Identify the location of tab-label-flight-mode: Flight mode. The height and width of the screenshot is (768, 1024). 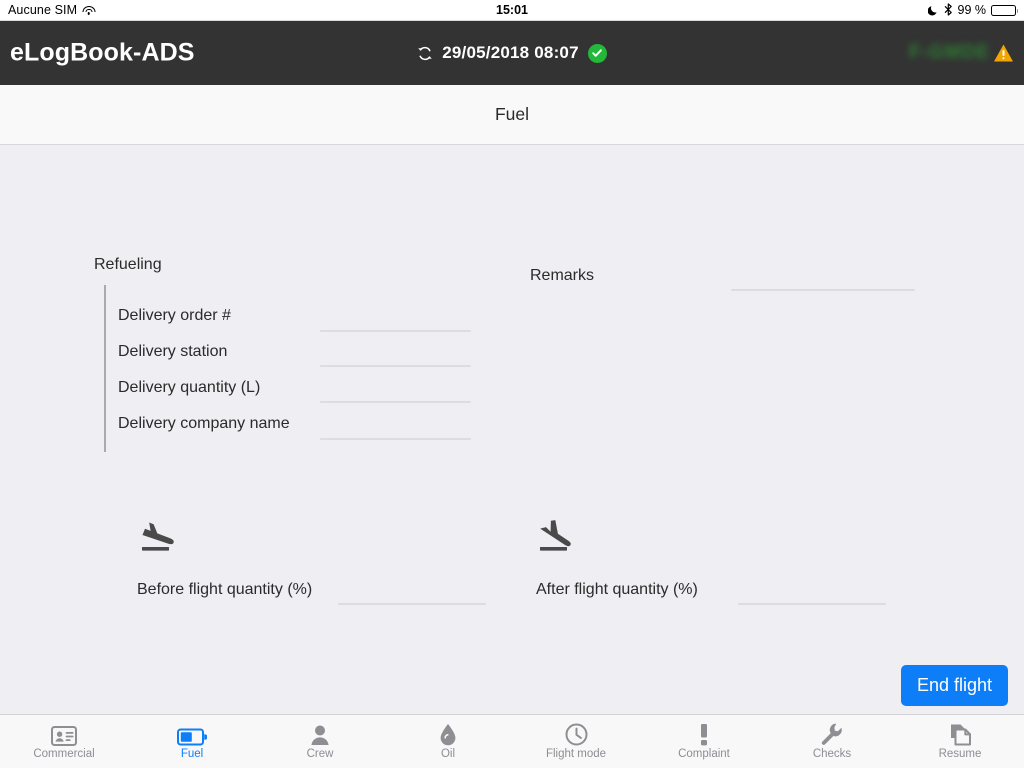
(576, 754).